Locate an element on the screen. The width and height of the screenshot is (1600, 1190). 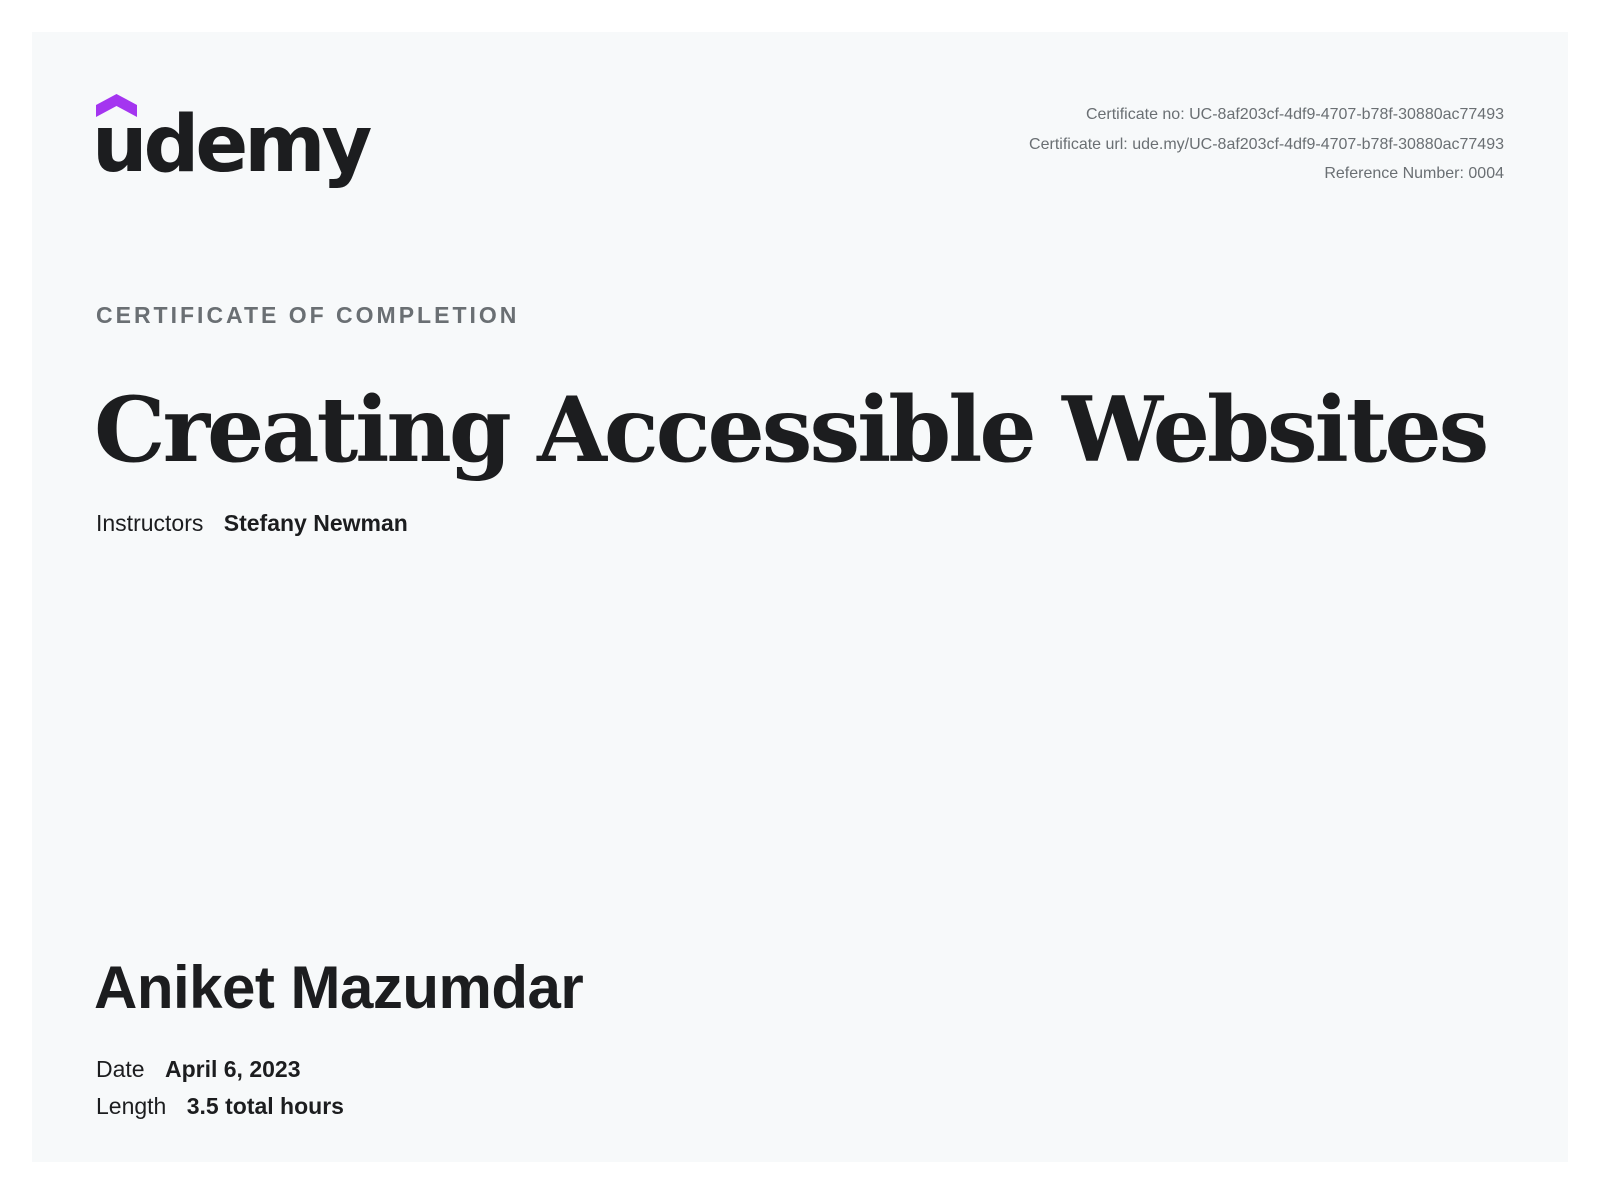
length-row: Length 3.5 total hours is located at coordinates (220, 1106).